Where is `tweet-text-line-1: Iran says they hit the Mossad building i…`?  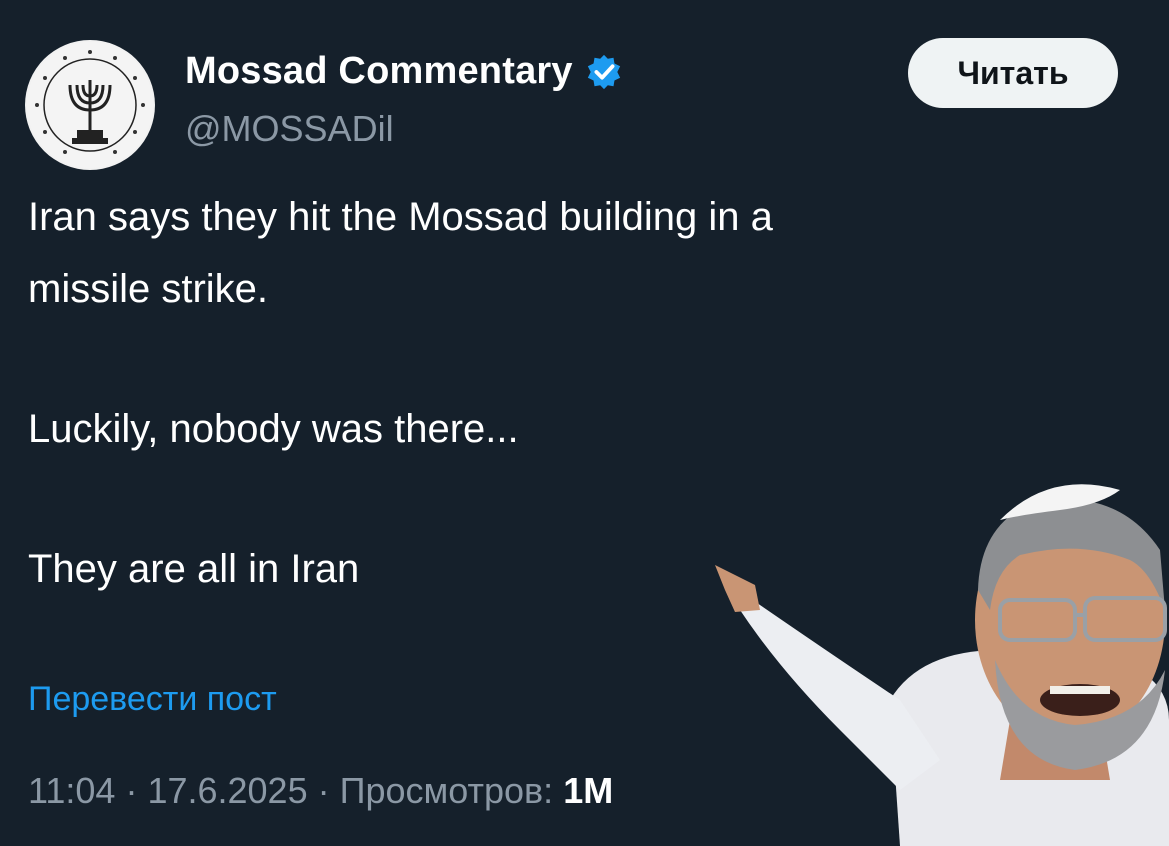
tweet-text-line-1: Iran says they hit the Mossad building i… is located at coordinates (400, 217).